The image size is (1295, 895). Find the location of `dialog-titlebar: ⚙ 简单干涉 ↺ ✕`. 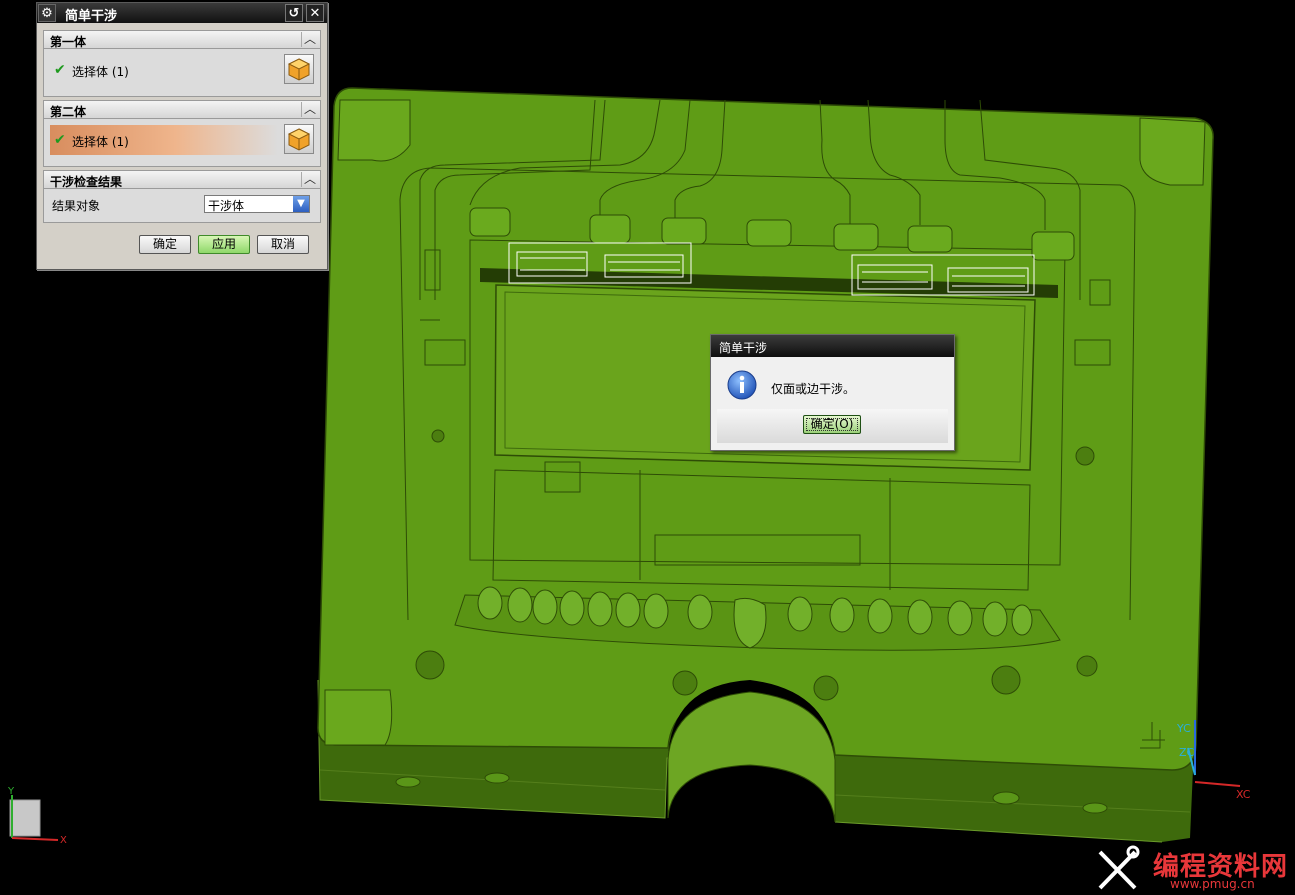

dialog-titlebar: ⚙ 简单干涉 ↺ ✕ is located at coordinates (182, 13).